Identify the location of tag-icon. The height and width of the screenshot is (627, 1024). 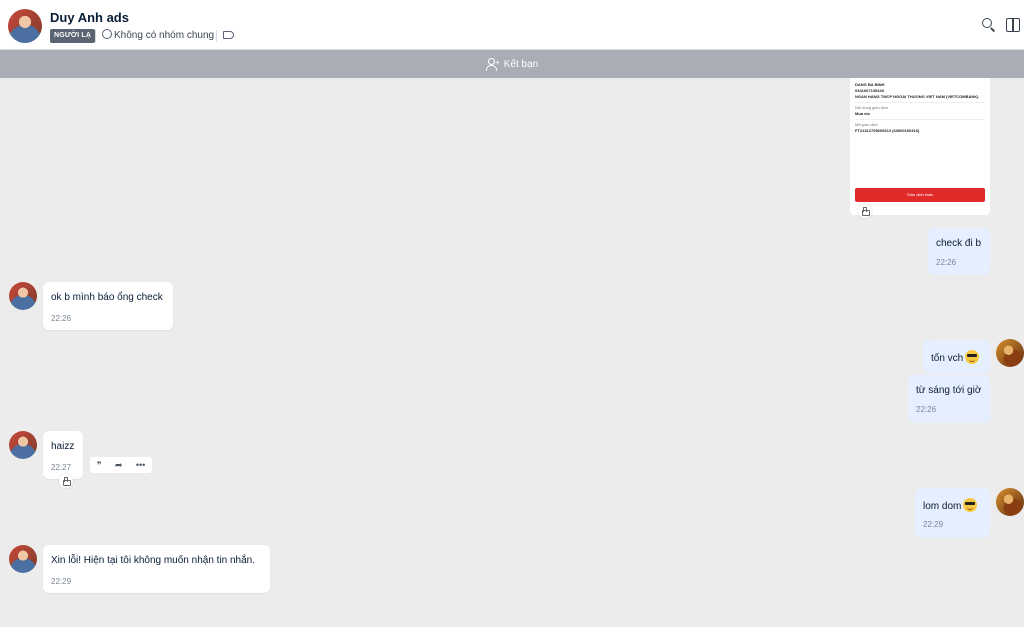
(228, 35).